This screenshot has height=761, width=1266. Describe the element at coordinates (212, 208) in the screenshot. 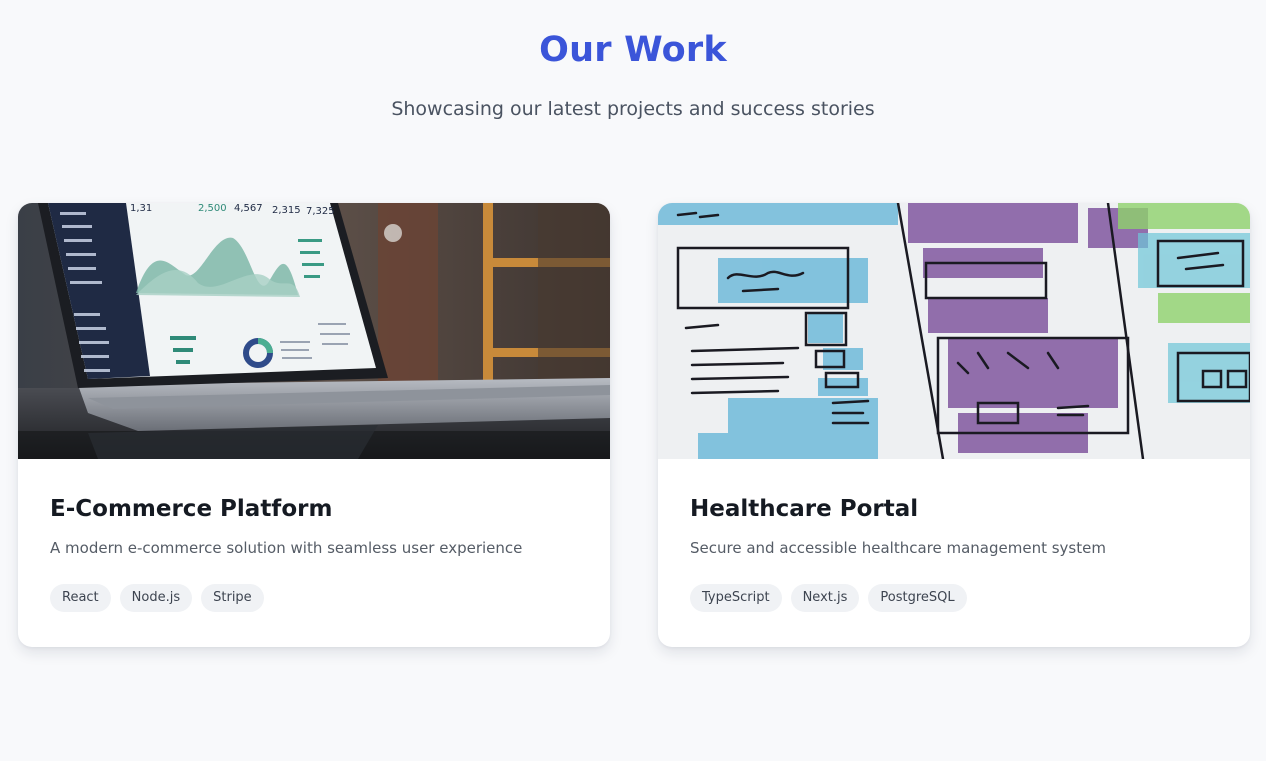

I see `svg-text: 2,500` at that location.